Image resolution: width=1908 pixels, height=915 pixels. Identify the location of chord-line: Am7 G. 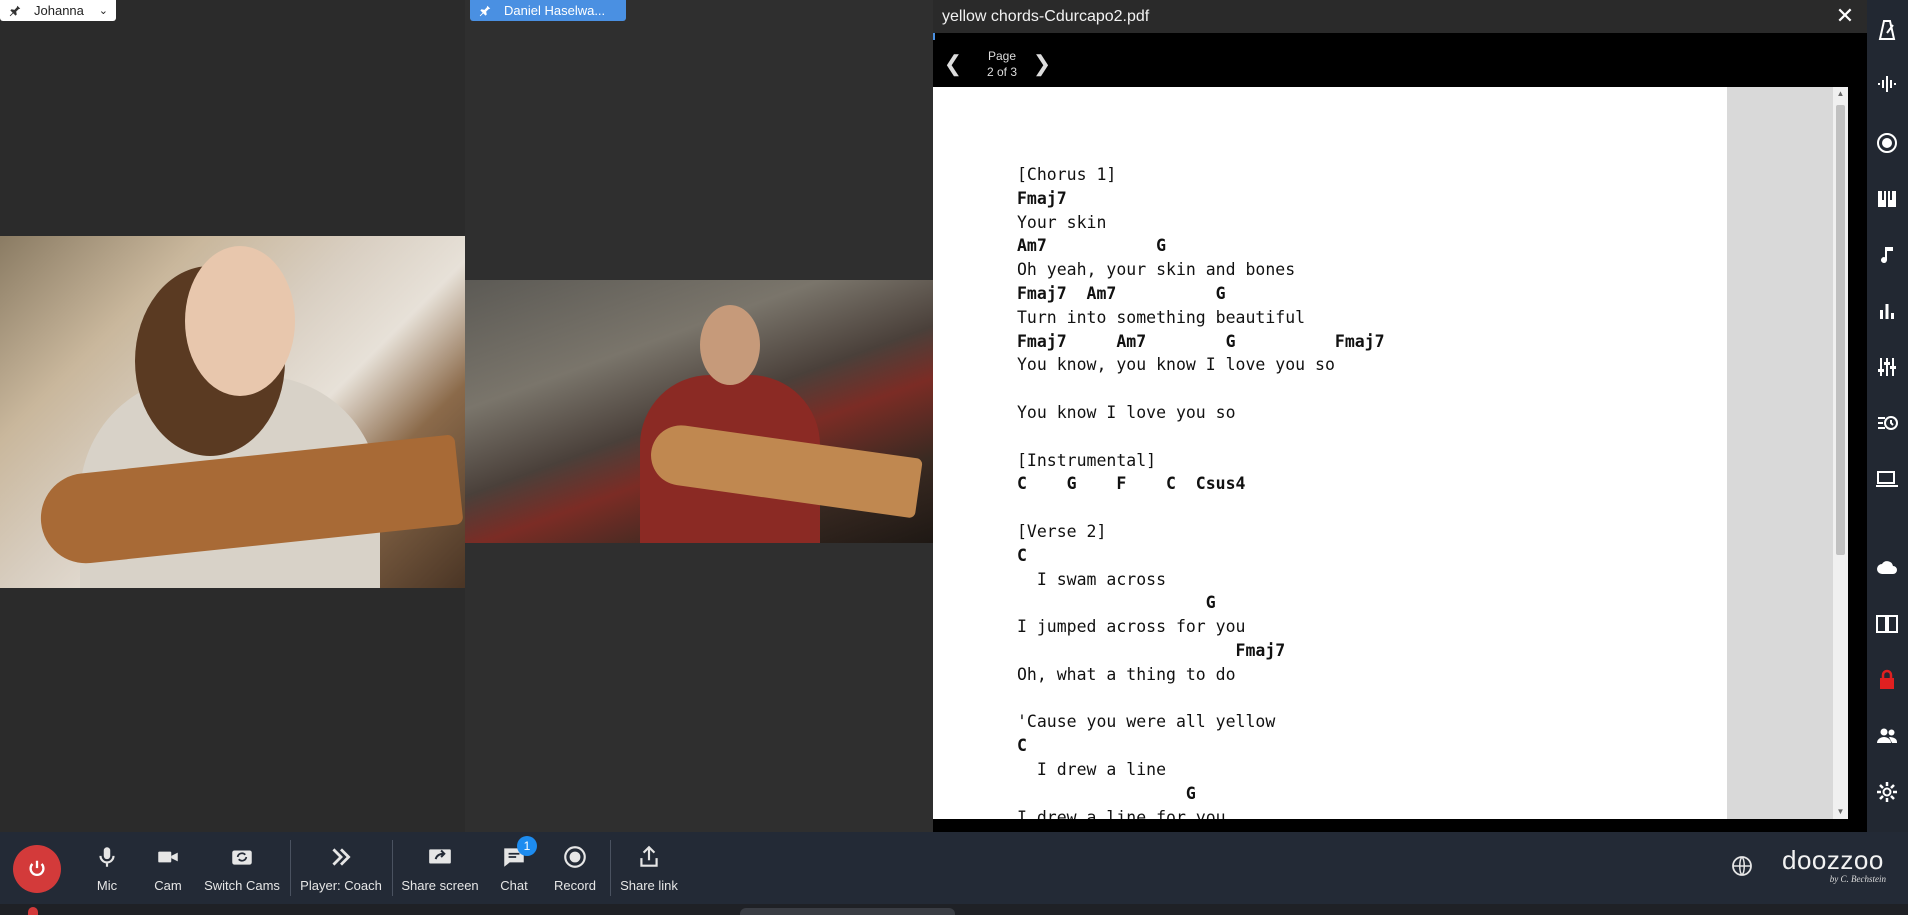
(1092, 246).